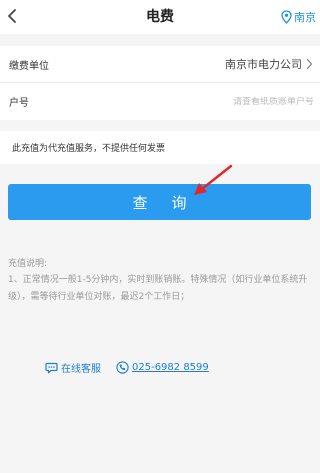 This screenshot has width=320, height=473. I want to click on city-selector: 南京, so click(298, 17).